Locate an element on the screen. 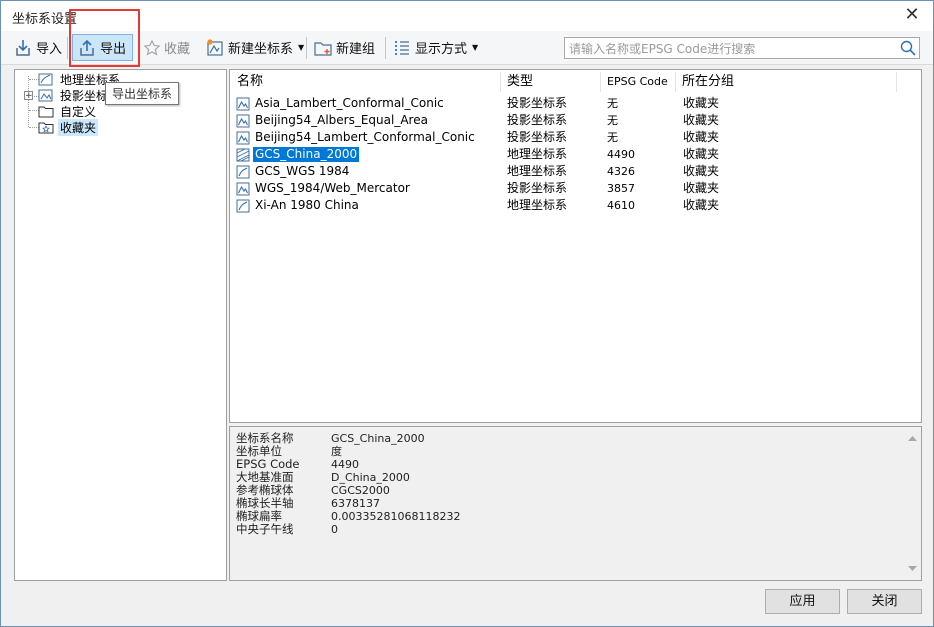  favorites-folder-icon is located at coordinates (46, 128).